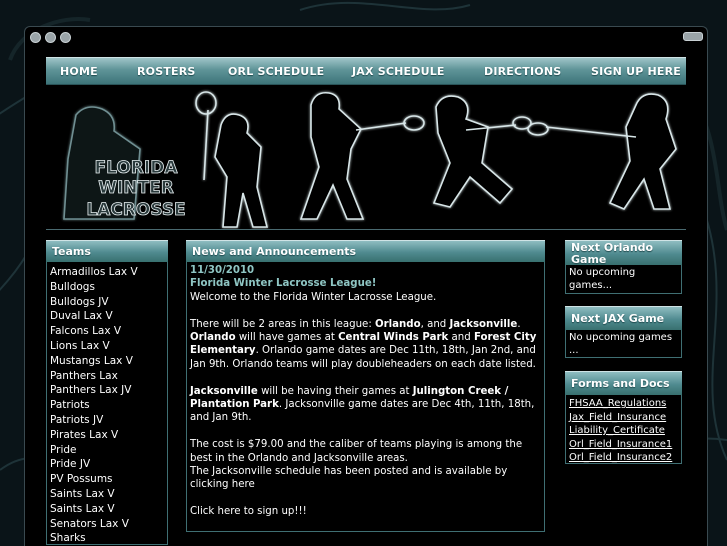 The height and width of the screenshot is (546, 727). Describe the element at coordinates (222, 270) in the screenshot. I see `news-date: 11/30/2010` at that location.